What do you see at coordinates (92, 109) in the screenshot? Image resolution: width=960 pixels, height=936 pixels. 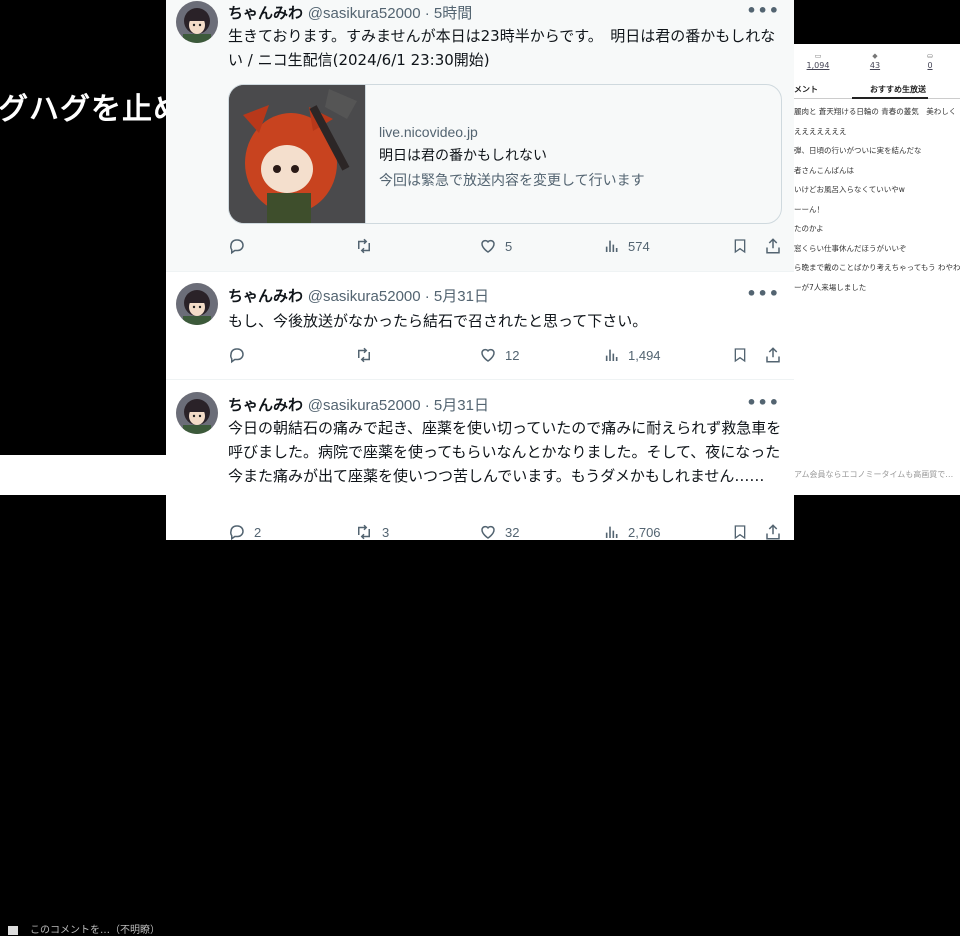 I see `video-overlay-text: グハグを止め` at bounding box center [92, 109].